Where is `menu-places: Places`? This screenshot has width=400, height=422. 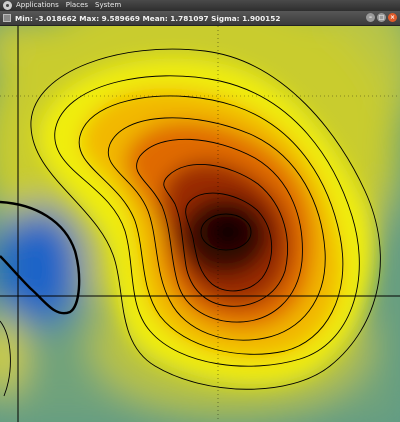
menu-places: Places is located at coordinates (77, 5).